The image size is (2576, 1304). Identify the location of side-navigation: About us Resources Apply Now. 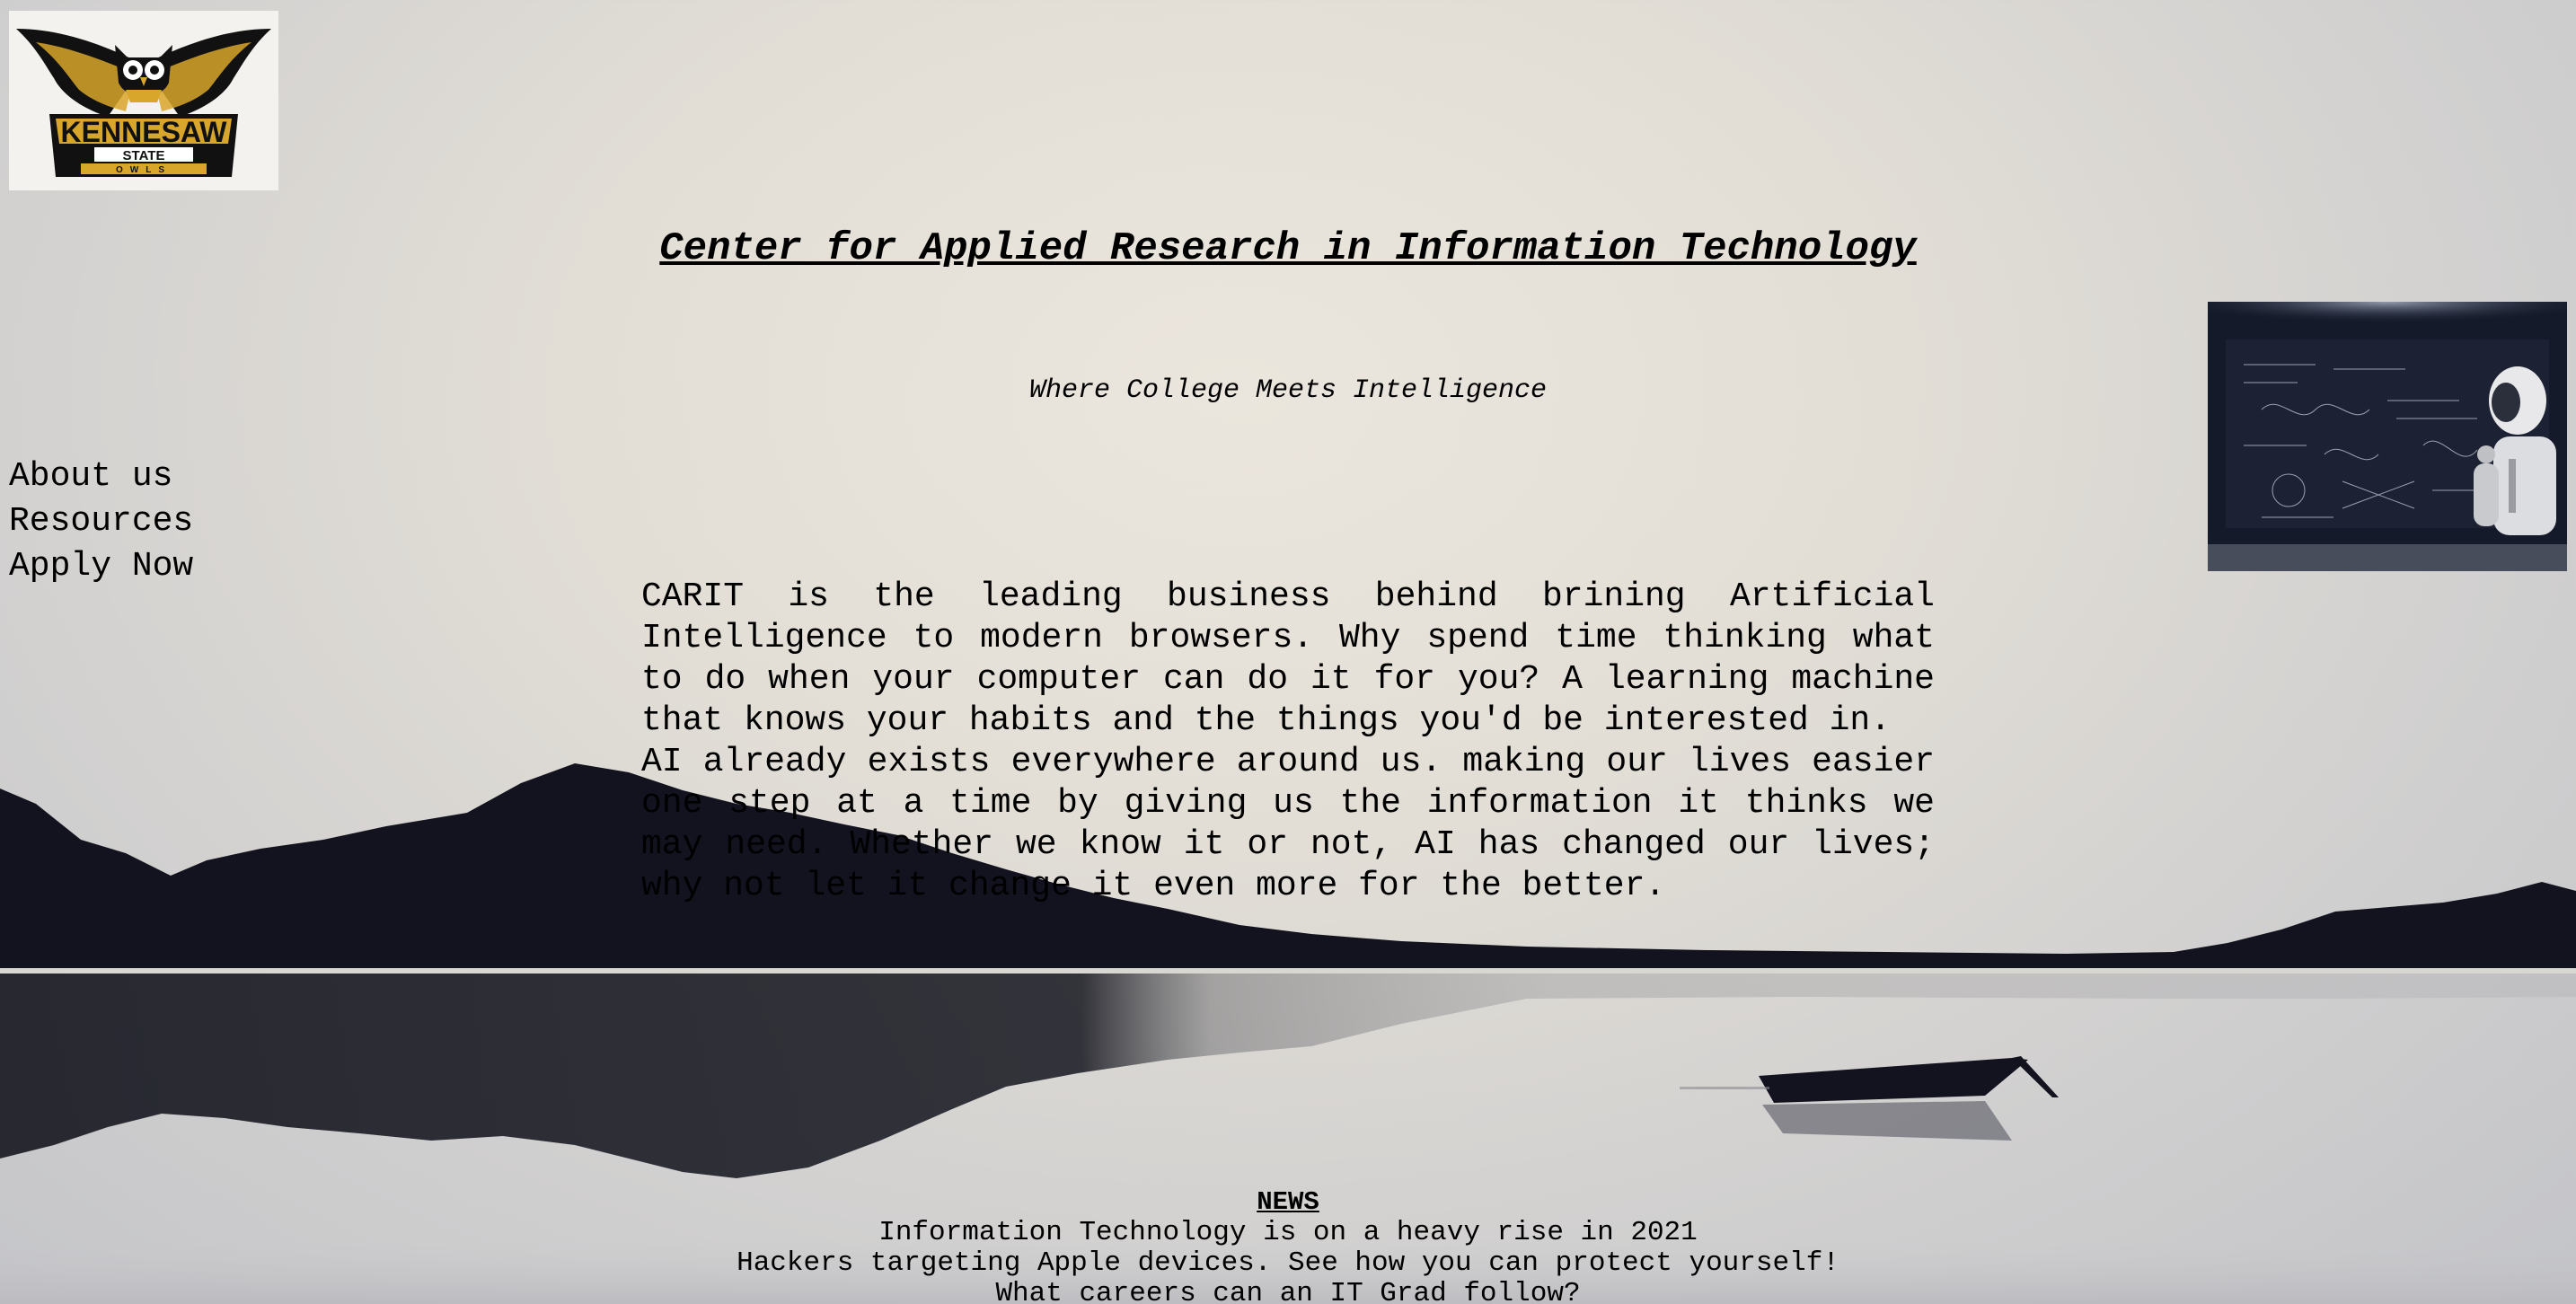
(101, 521).